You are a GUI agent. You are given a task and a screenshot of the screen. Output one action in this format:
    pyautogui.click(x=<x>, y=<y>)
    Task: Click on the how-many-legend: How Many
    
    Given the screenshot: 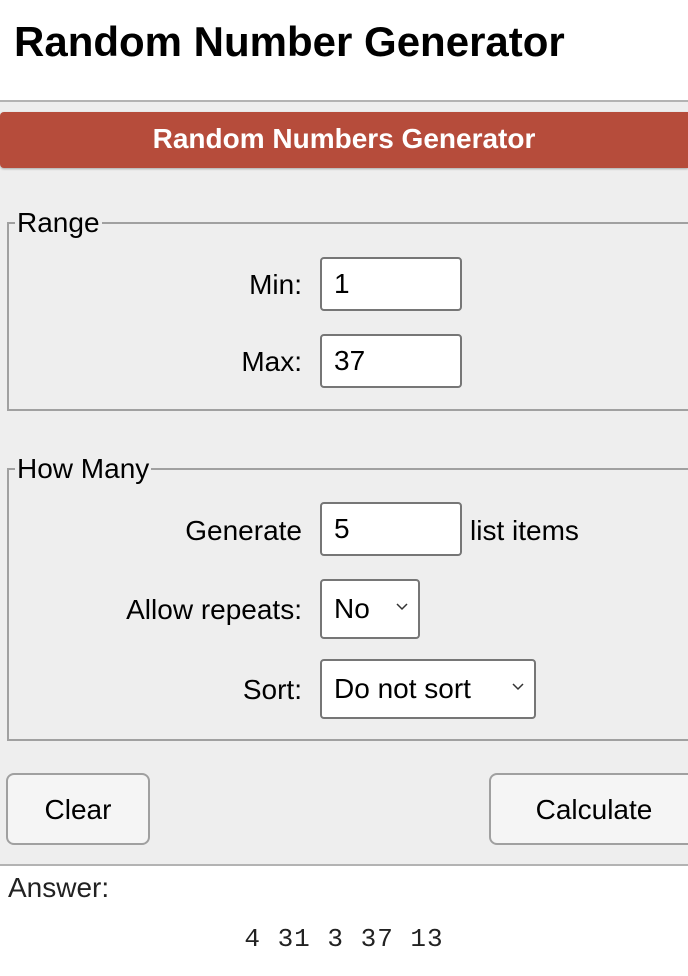 What is the action you would take?
    pyautogui.click(x=83, y=468)
    